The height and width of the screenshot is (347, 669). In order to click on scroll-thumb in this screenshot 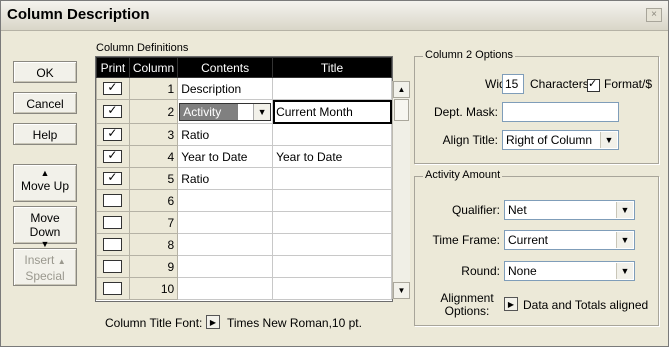, I will do `click(401, 110)`.